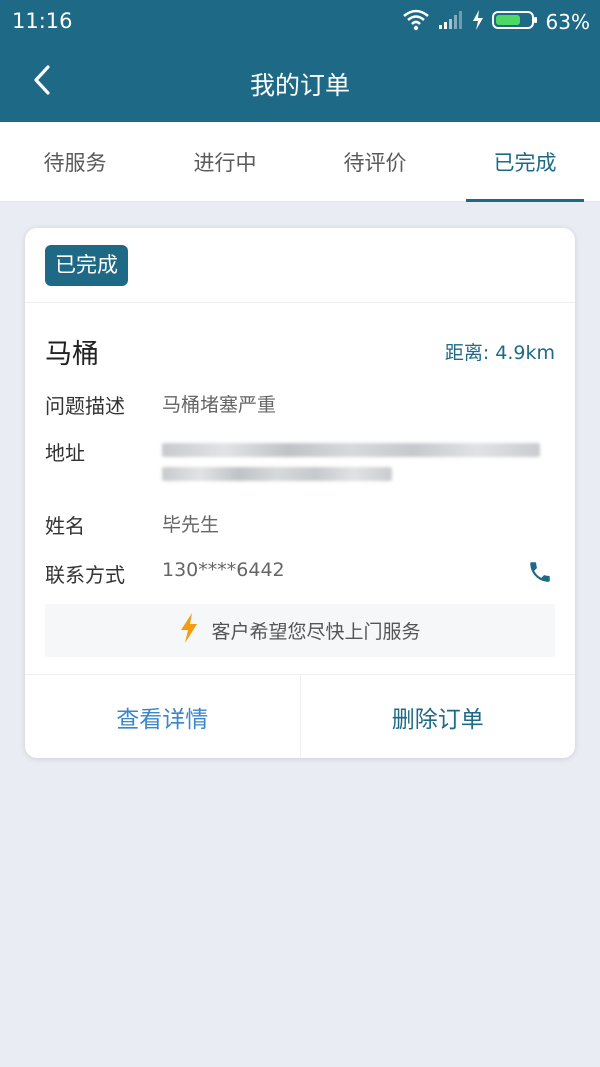 This screenshot has height=1067, width=600. I want to click on app-bar: 我的订单, so click(300, 83).